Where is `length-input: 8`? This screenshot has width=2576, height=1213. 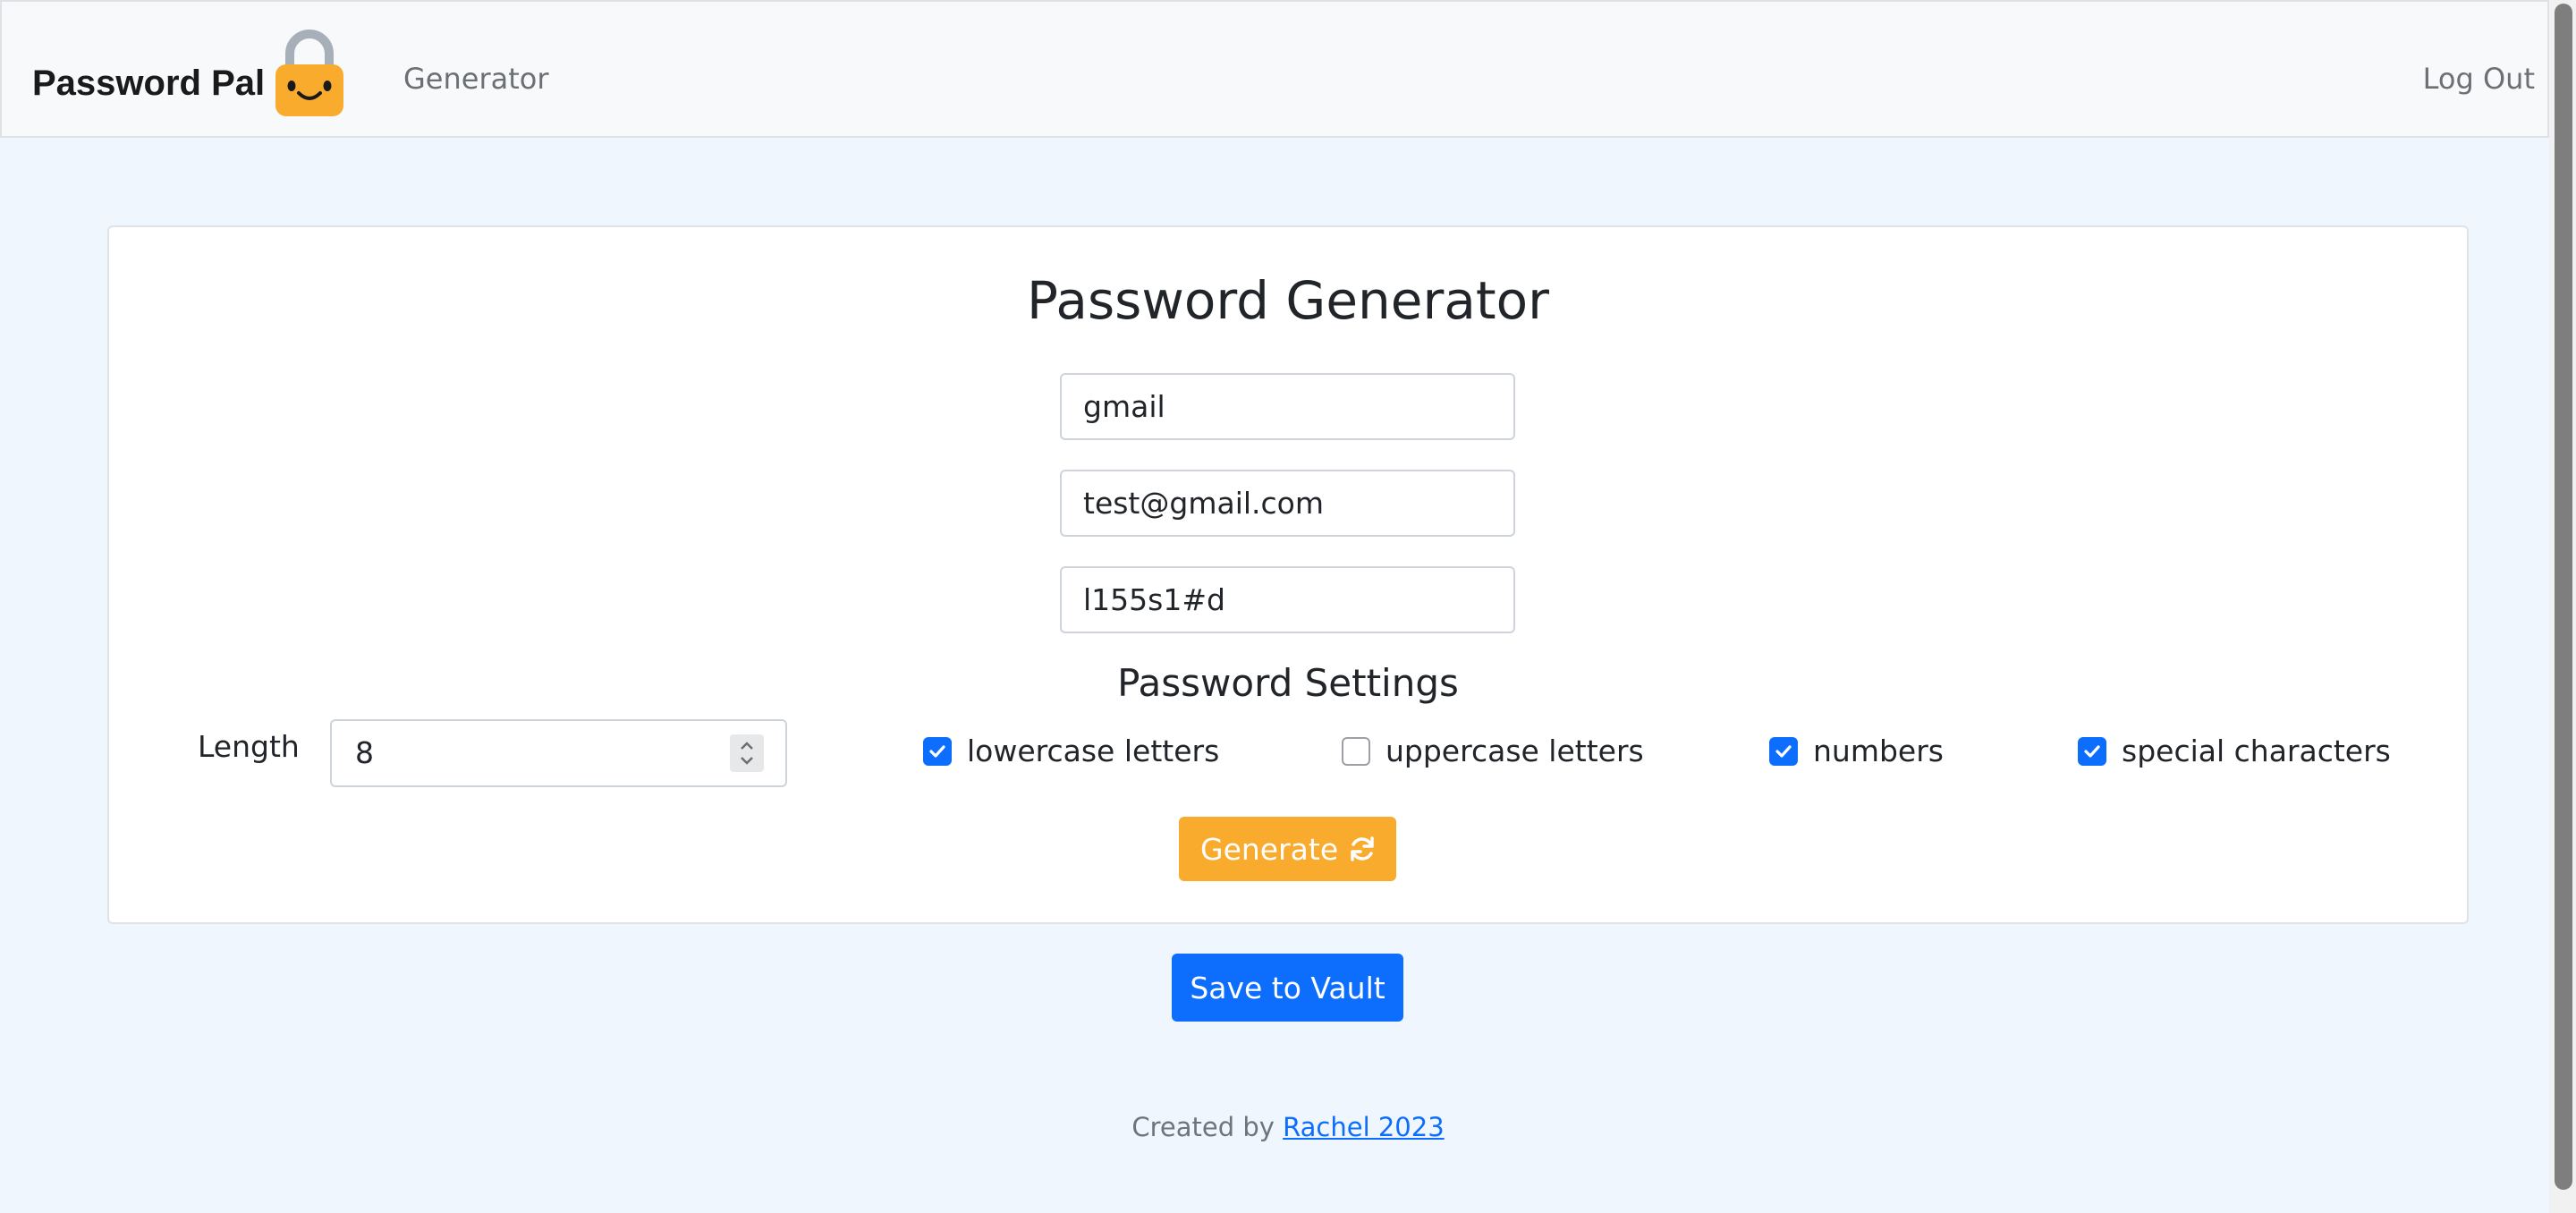
length-input: 8 is located at coordinates (558, 753).